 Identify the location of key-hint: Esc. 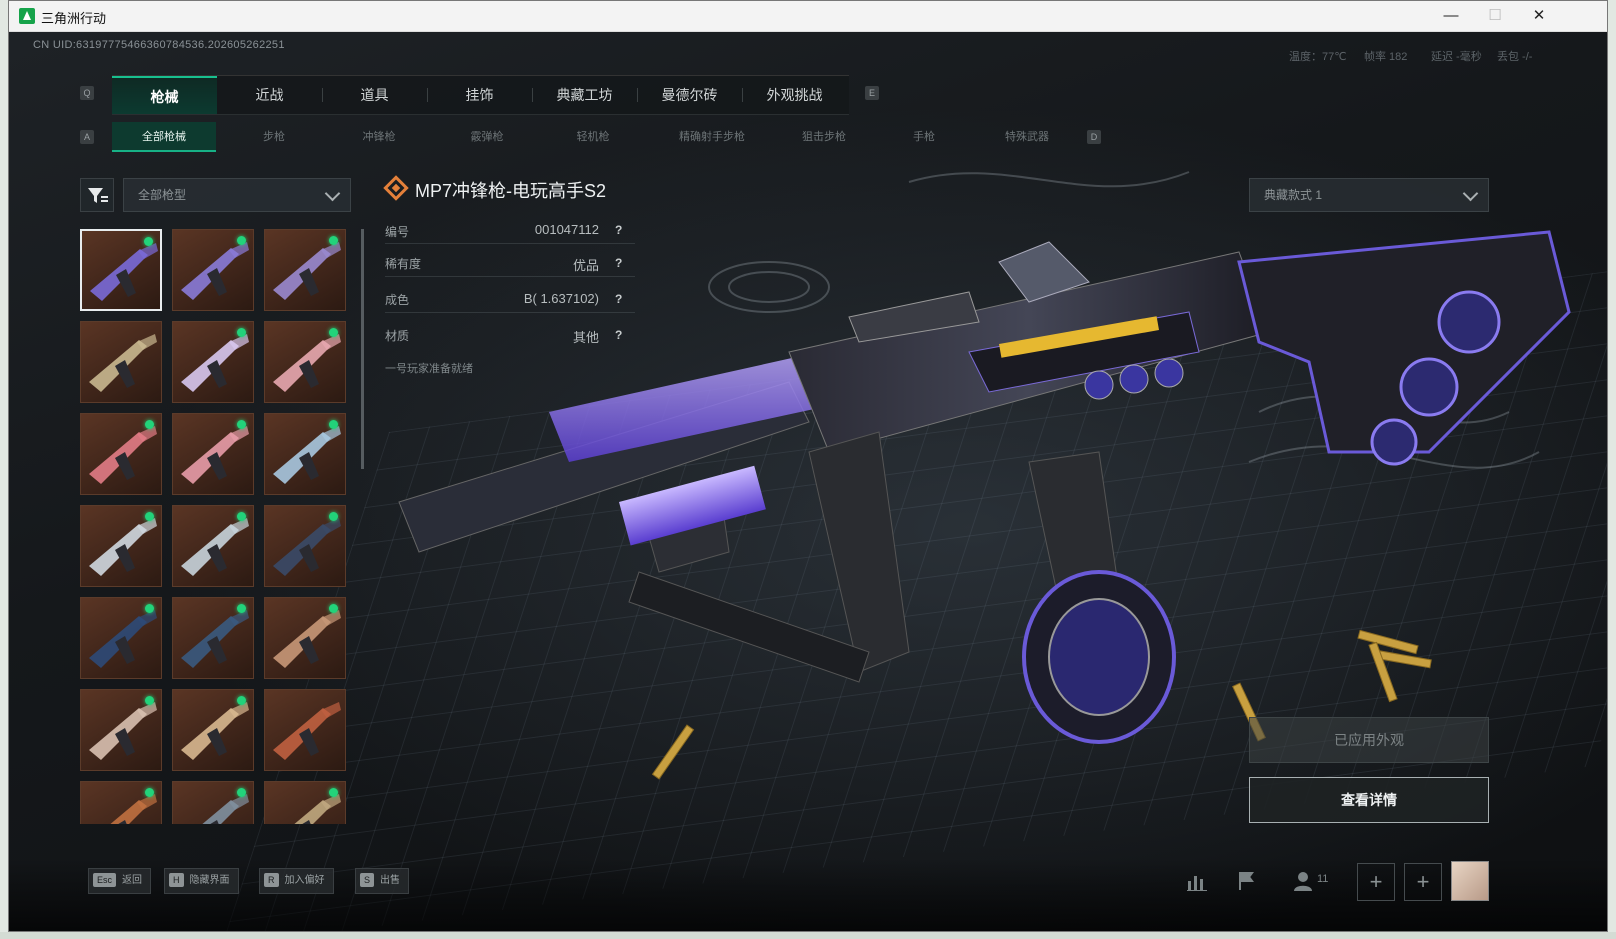
(105, 880).